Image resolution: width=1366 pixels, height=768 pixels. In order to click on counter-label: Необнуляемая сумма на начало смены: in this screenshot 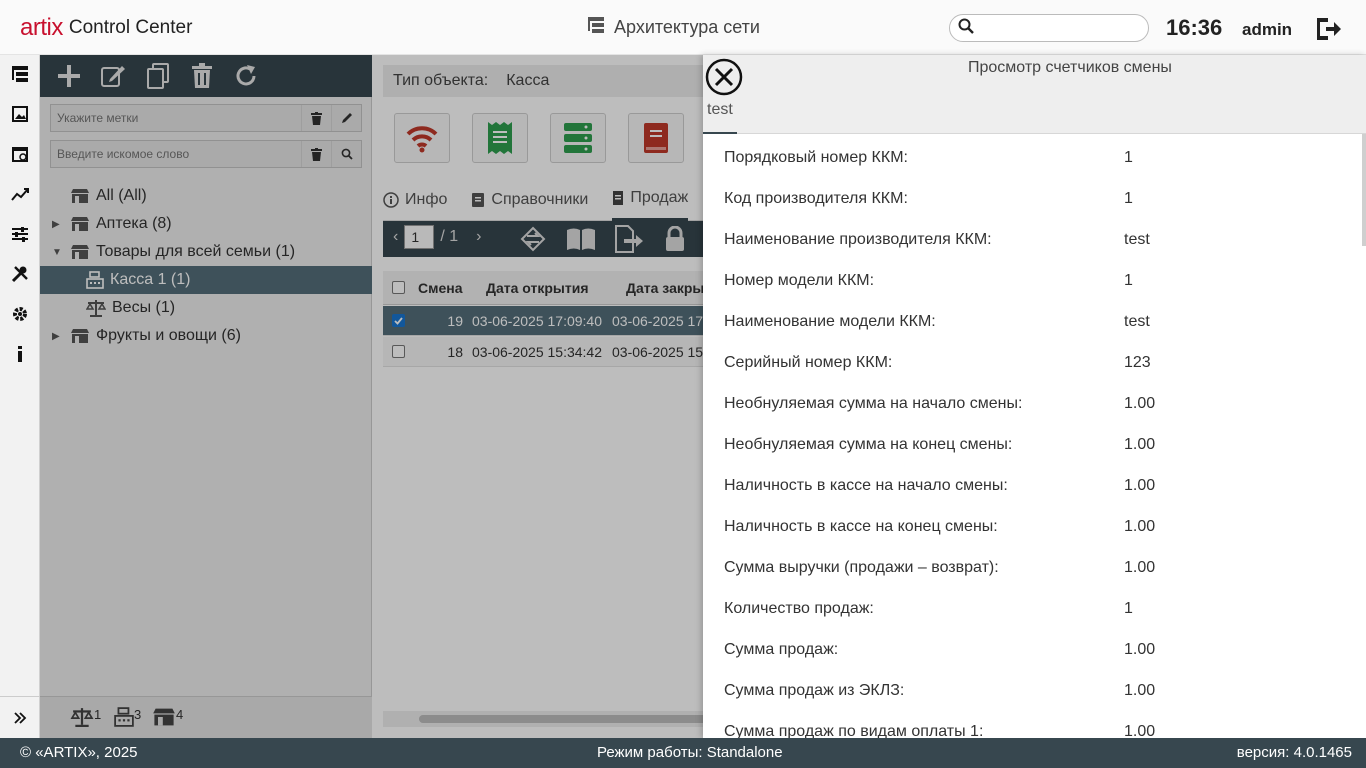, I will do `click(873, 403)`.